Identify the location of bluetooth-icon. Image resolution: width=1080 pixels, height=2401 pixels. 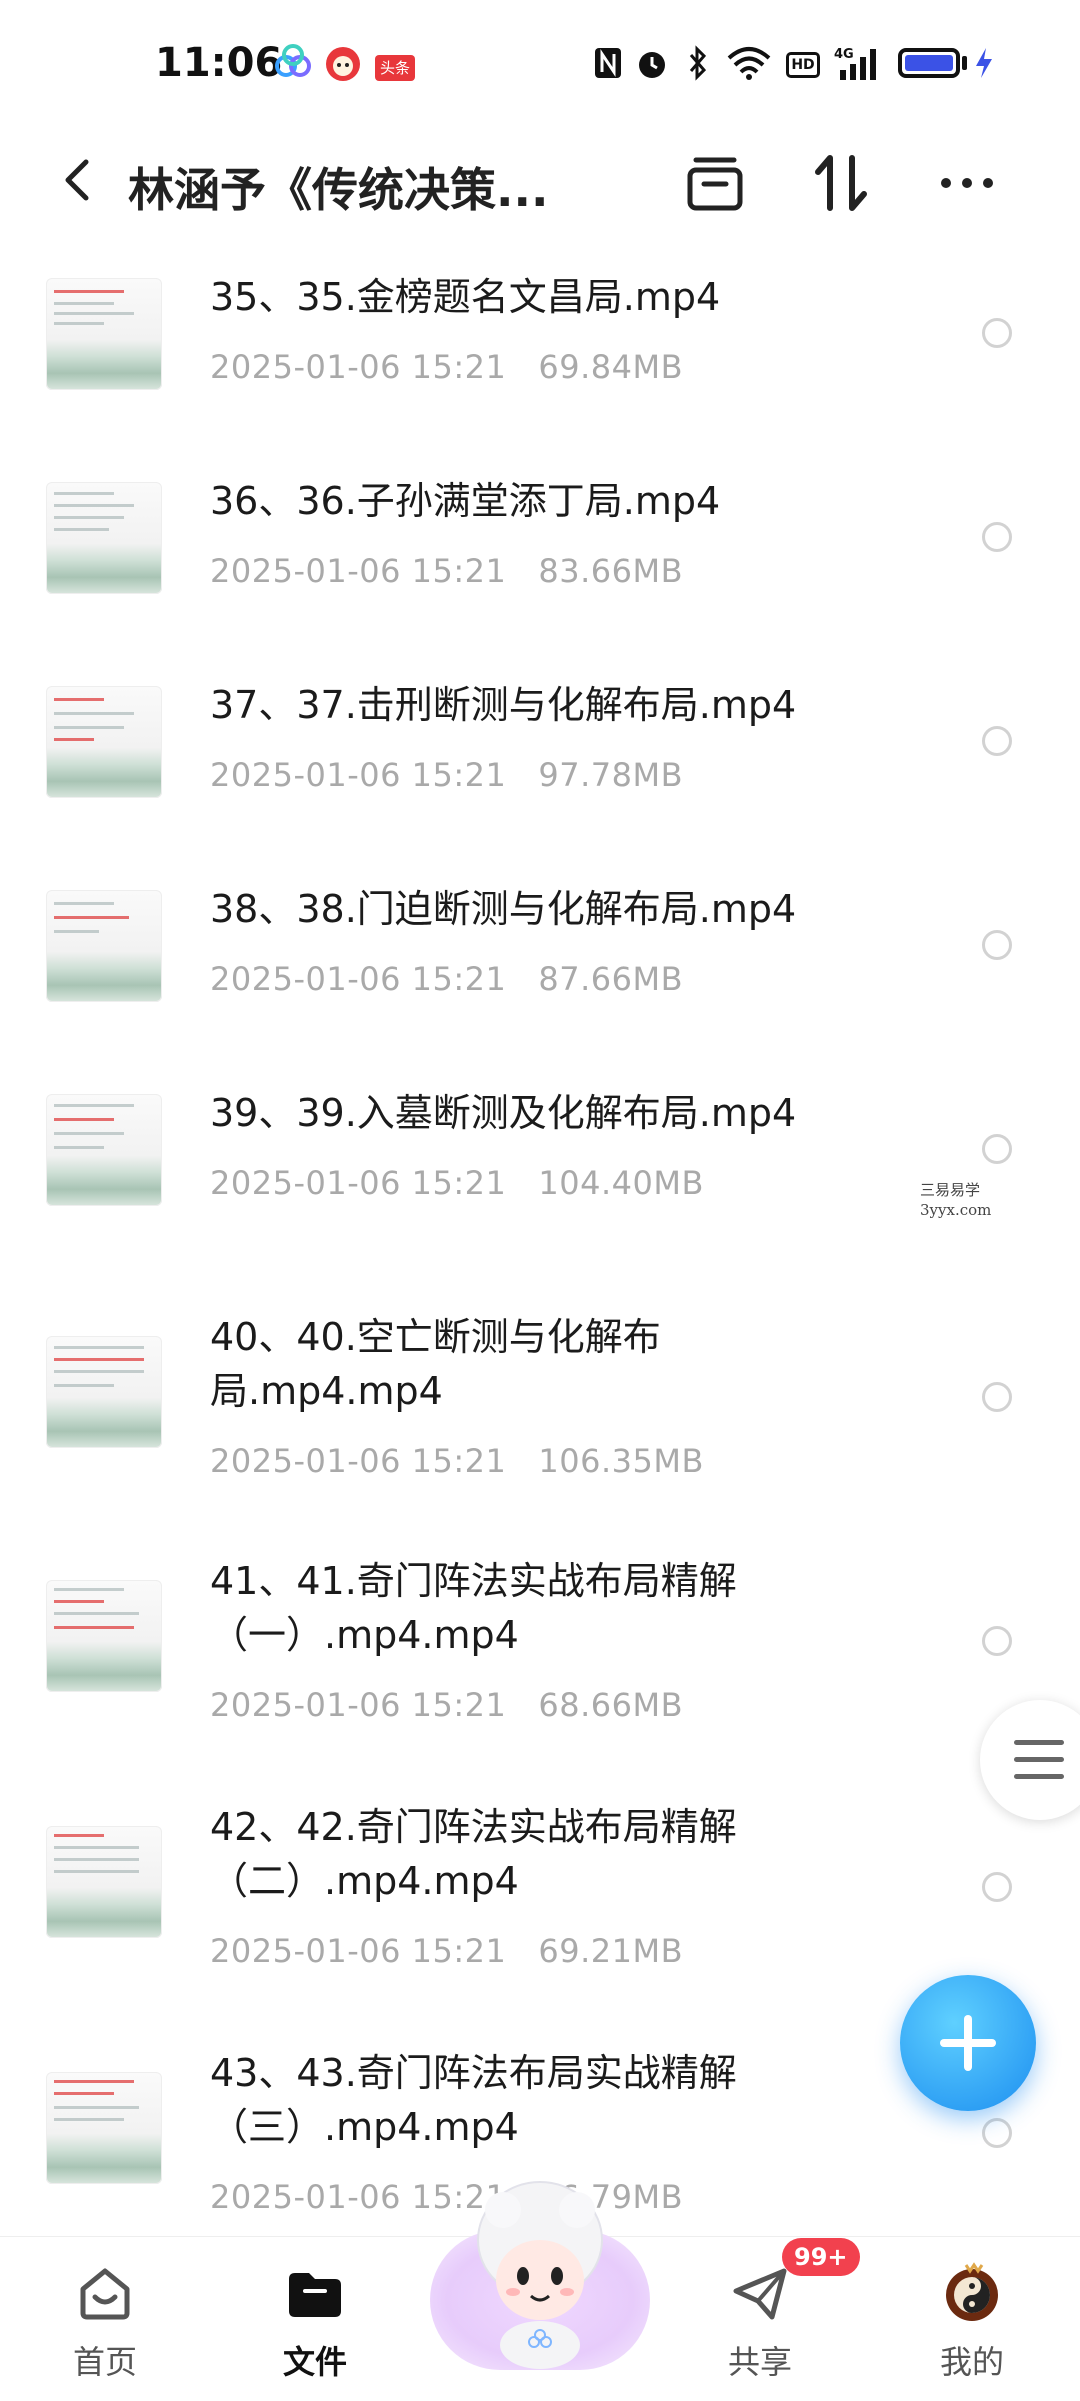
(698, 63).